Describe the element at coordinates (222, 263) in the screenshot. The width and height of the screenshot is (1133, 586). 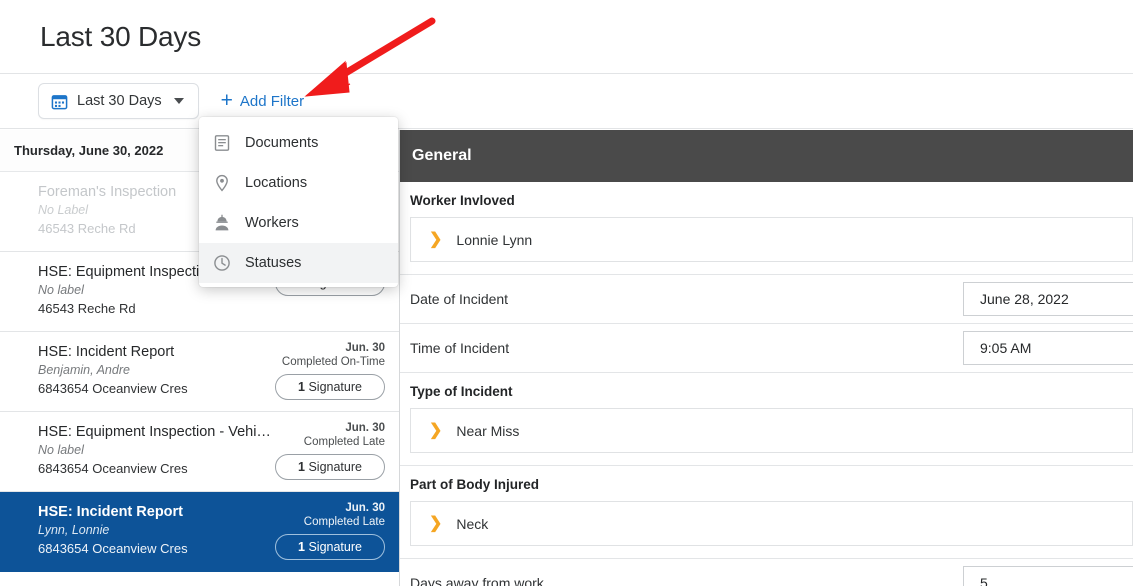
I see `clock-icon` at that location.